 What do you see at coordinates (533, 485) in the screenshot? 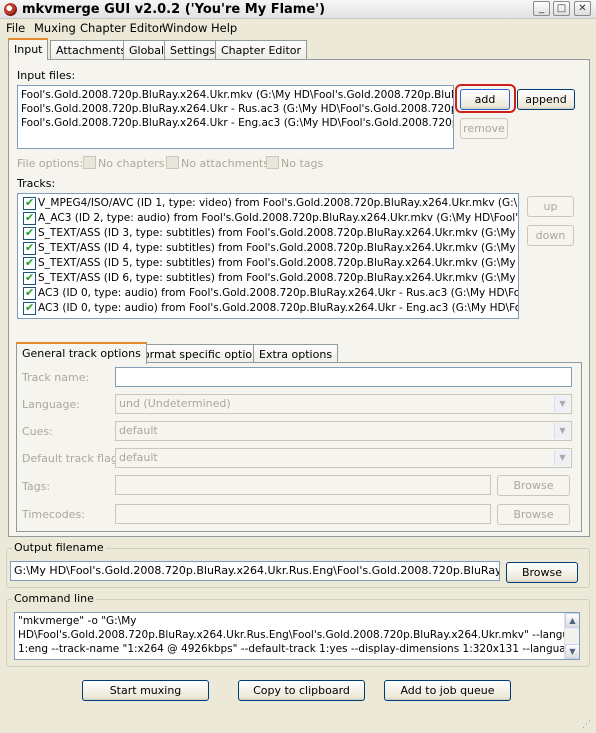
I see `tags-browse-button: Browse` at bounding box center [533, 485].